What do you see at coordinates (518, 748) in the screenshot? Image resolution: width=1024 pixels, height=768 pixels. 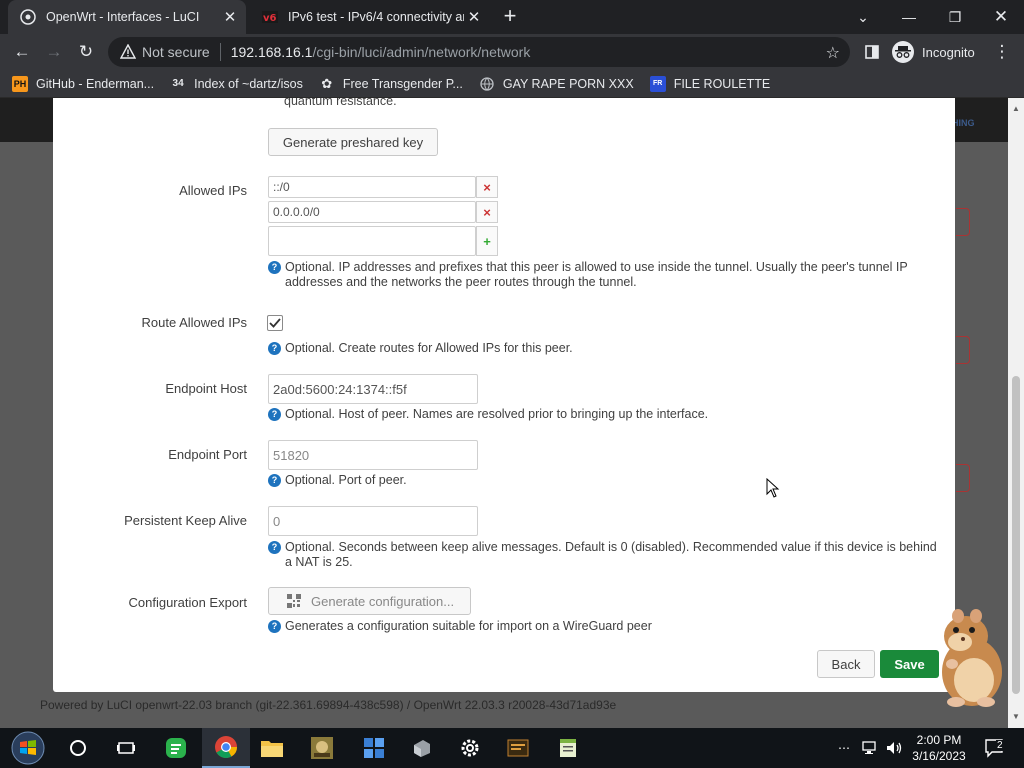 I see `terminal-app-icon` at bounding box center [518, 748].